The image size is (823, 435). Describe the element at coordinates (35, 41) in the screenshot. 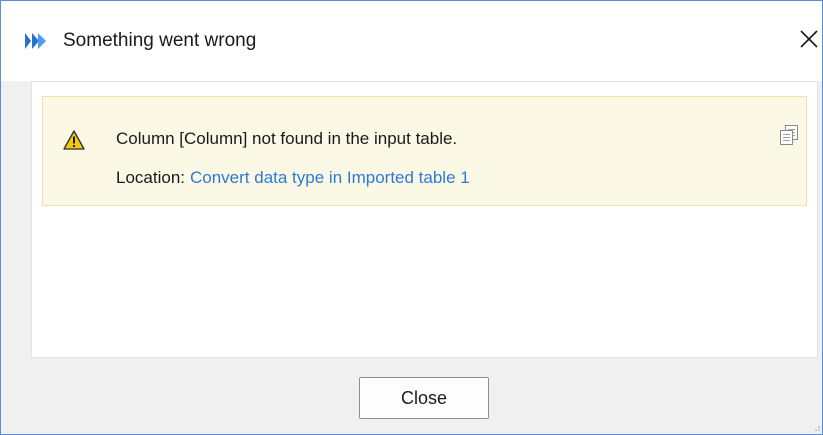

I see `app-logo-icon` at that location.